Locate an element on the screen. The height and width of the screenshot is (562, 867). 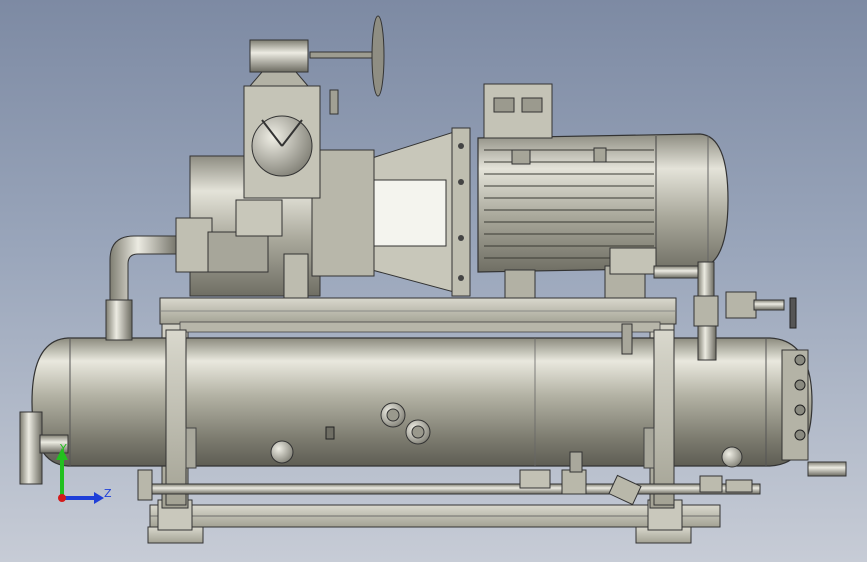
triad-z-label: Z is located at coordinates (108, 493).